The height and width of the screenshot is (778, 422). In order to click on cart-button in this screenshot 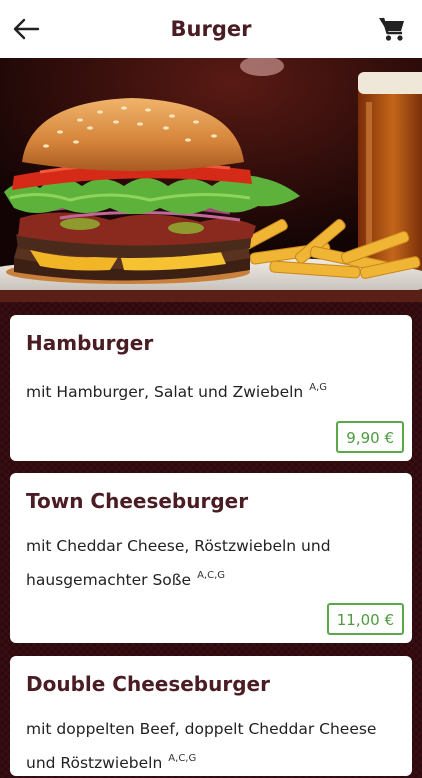, I will do `click(392, 29)`.